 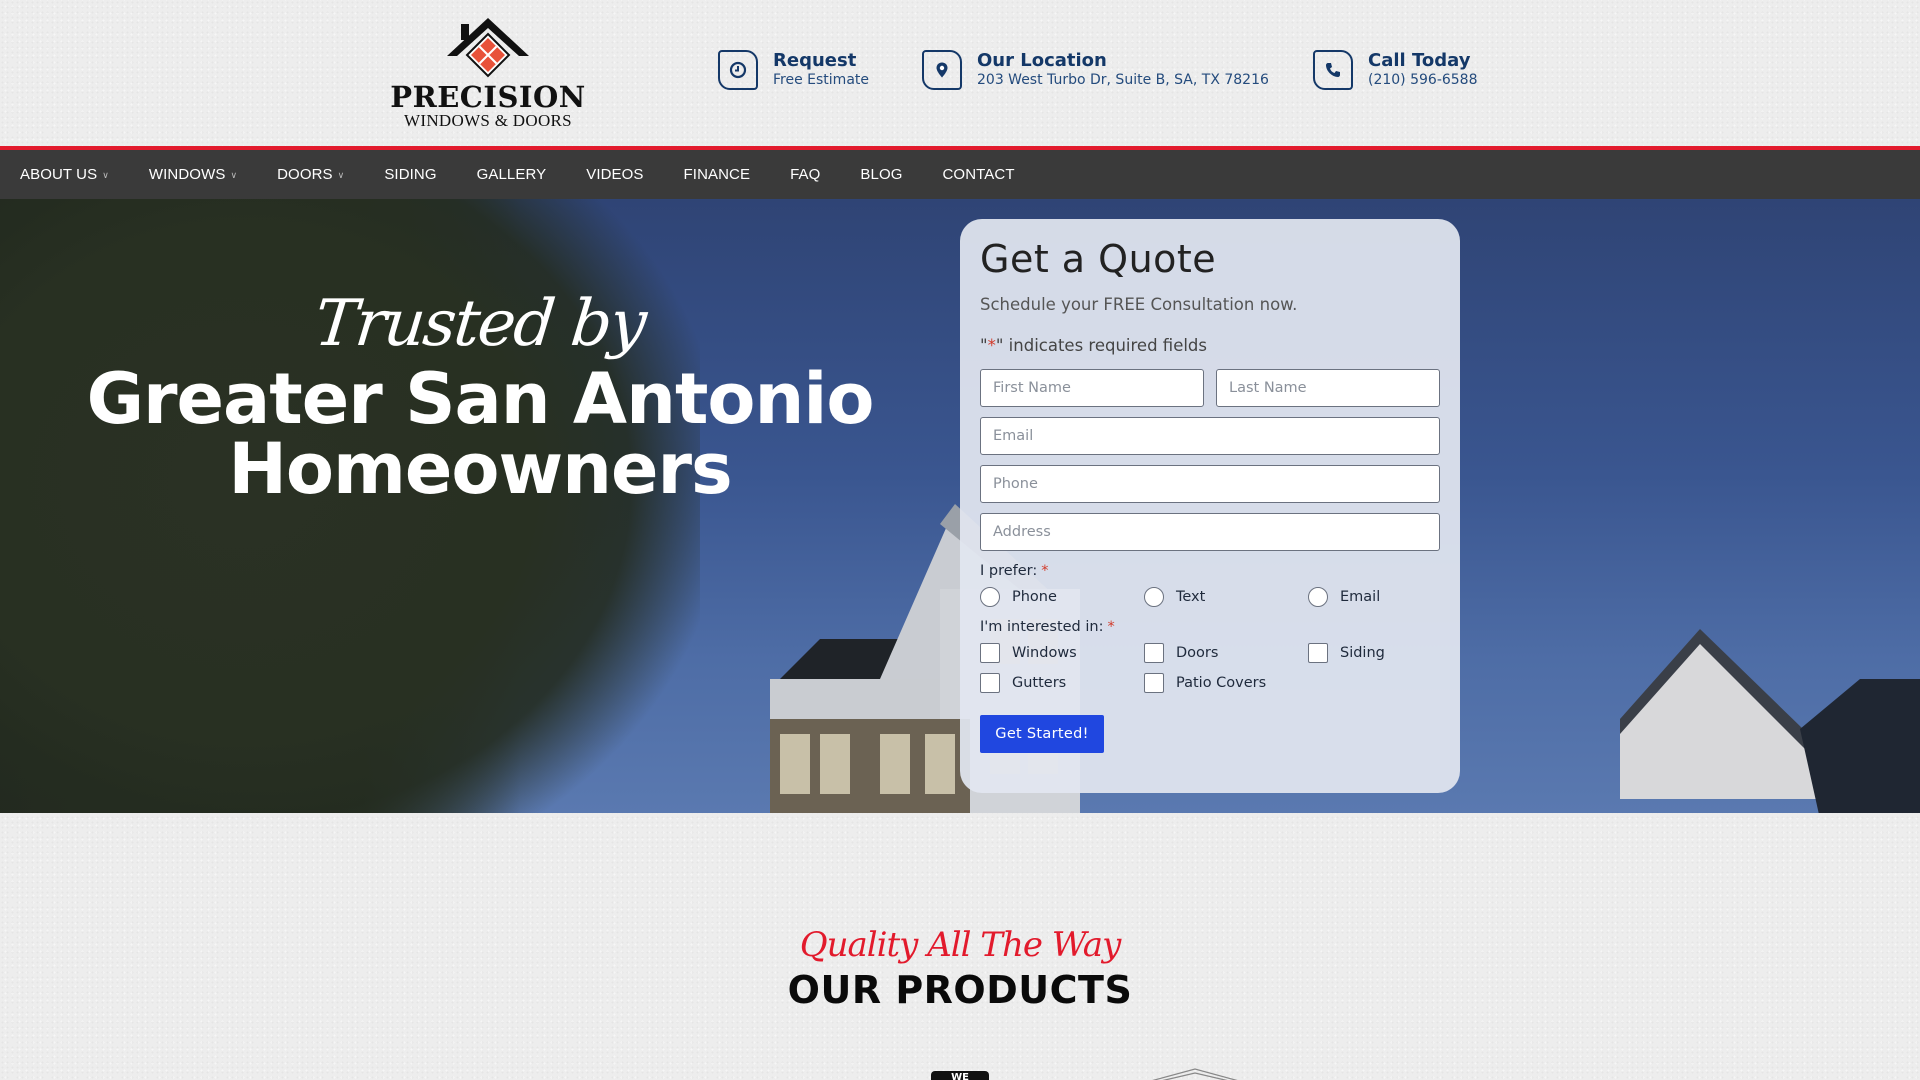 I want to click on nav-label: FINANCE, so click(x=717, y=174).